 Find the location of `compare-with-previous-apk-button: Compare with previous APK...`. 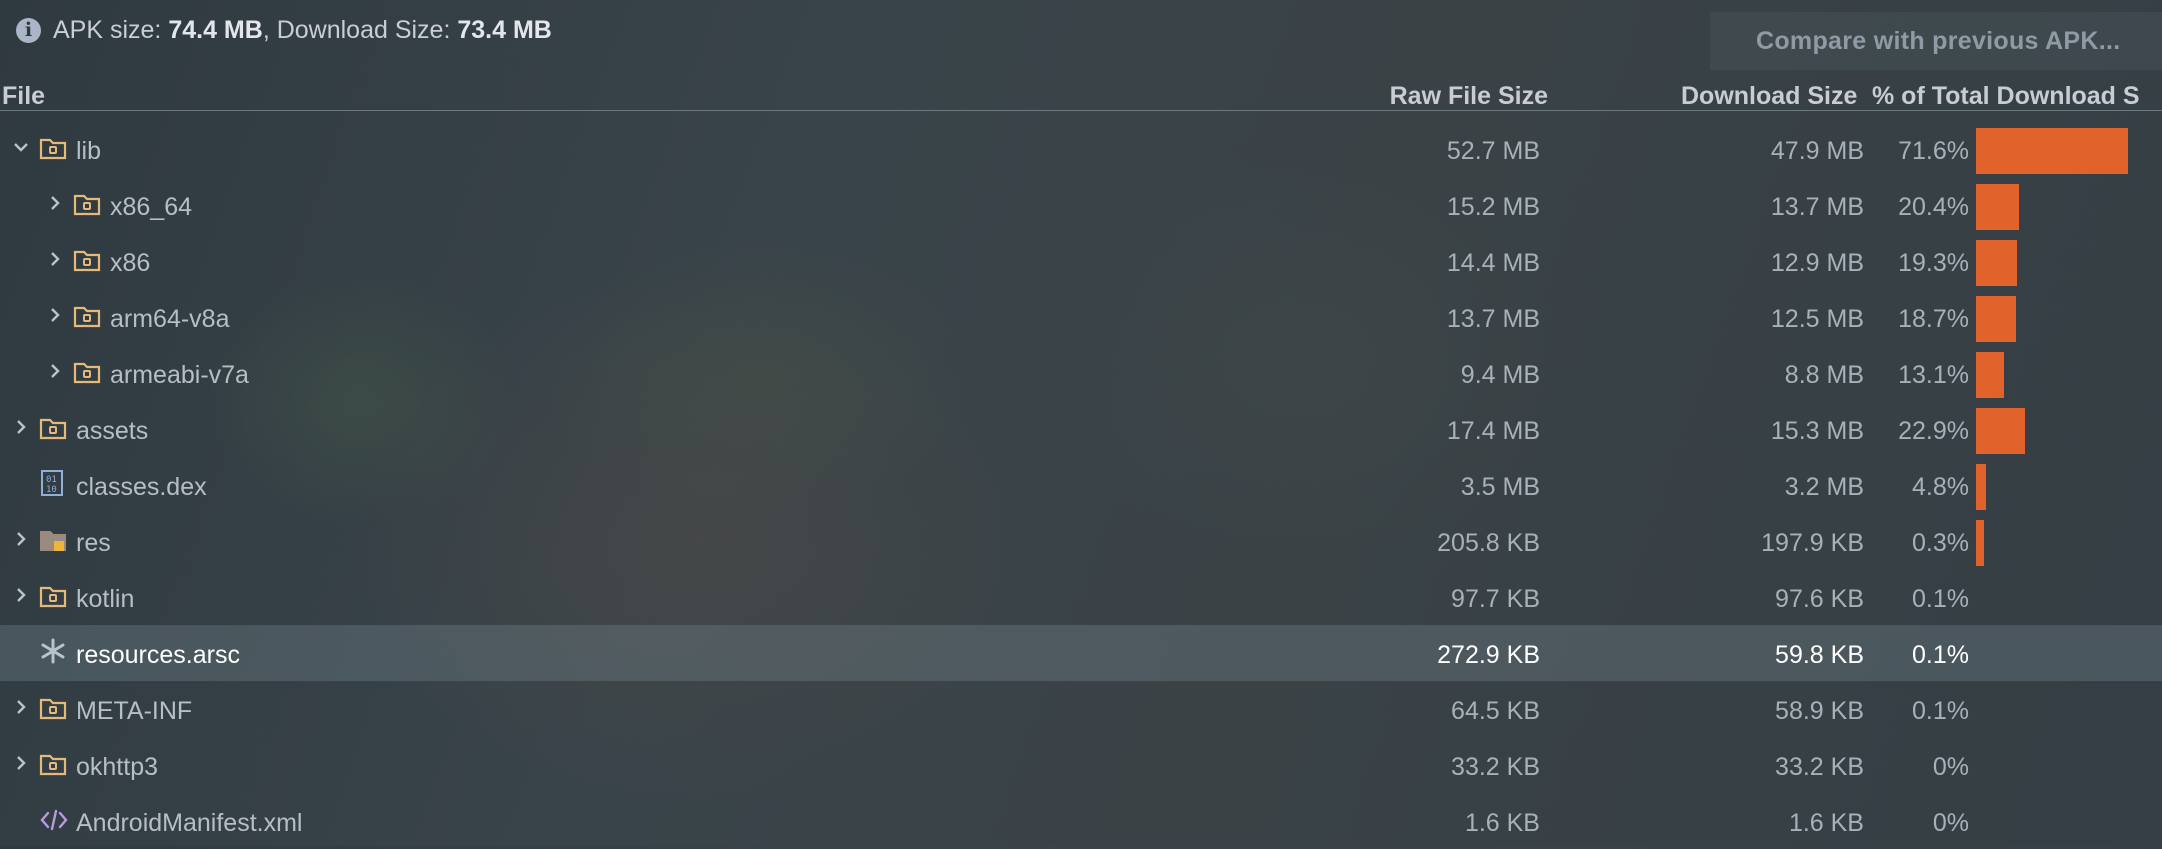

compare-with-previous-apk-button: Compare with previous APK... is located at coordinates (1936, 41).